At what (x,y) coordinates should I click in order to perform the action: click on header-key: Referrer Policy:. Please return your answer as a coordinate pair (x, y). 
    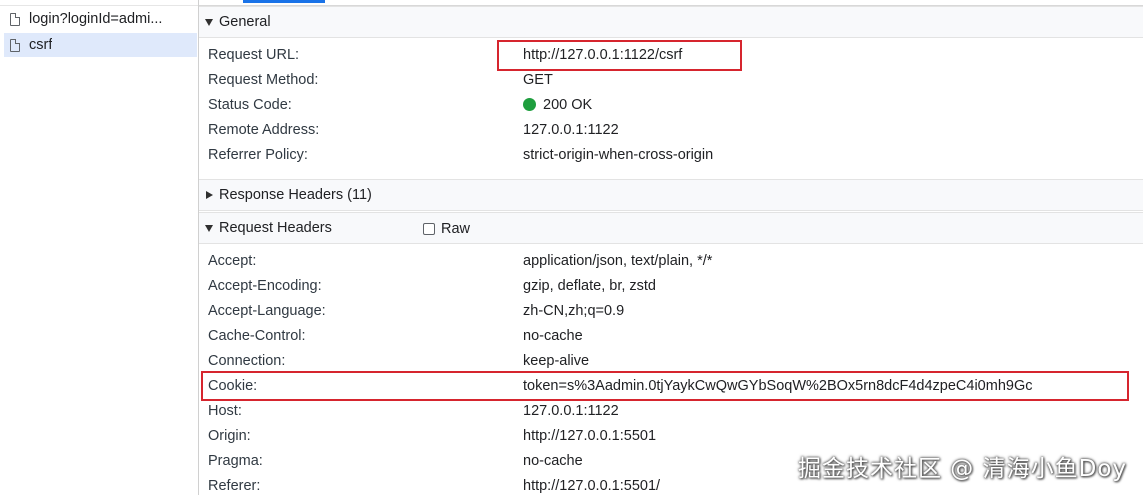
    Looking at the image, I should click on (258, 154).